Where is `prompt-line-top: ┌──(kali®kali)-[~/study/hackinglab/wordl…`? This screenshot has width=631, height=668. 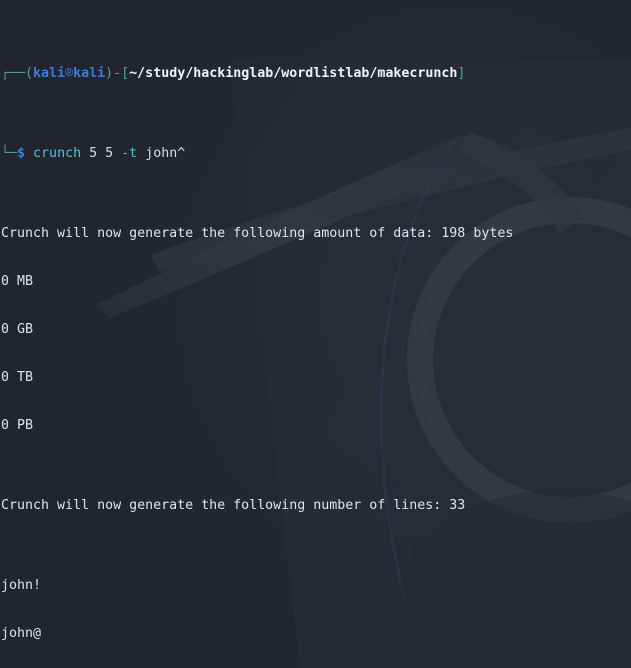
prompt-line-top: ┌──(kali®kali)-[~/study/hackinglab/wordl… is located at coordinates (316, 74).